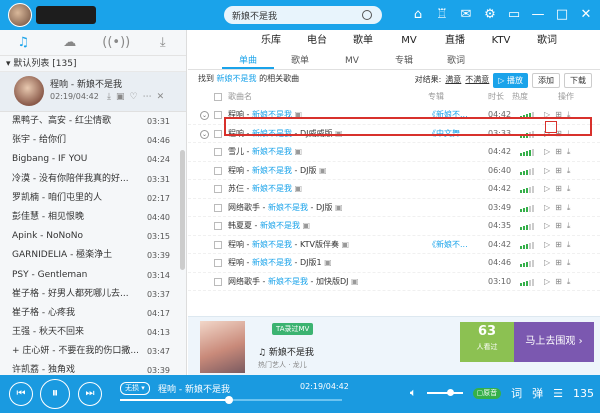 This screenshot has height=413, width=600. I want to click on nav-item: 歌词, so click(547, 41).